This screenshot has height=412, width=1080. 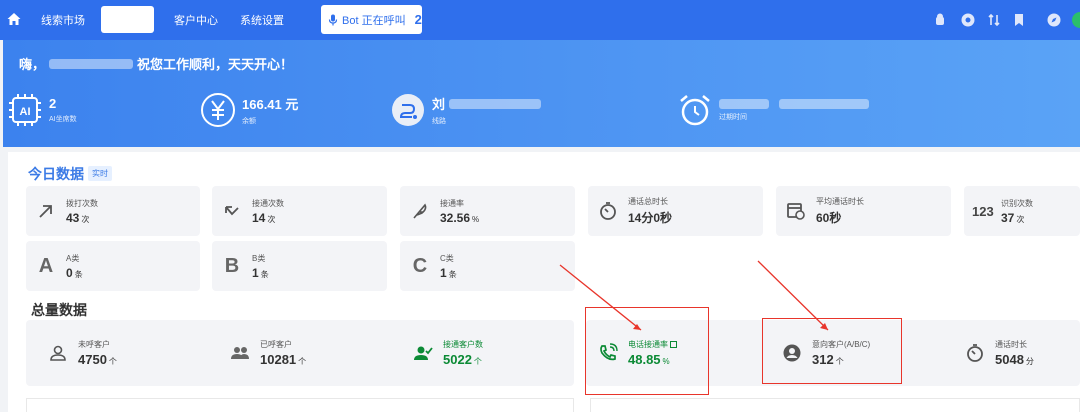 I want to click on nav-customer-center: 客户中心, so click(x=196, y=20).